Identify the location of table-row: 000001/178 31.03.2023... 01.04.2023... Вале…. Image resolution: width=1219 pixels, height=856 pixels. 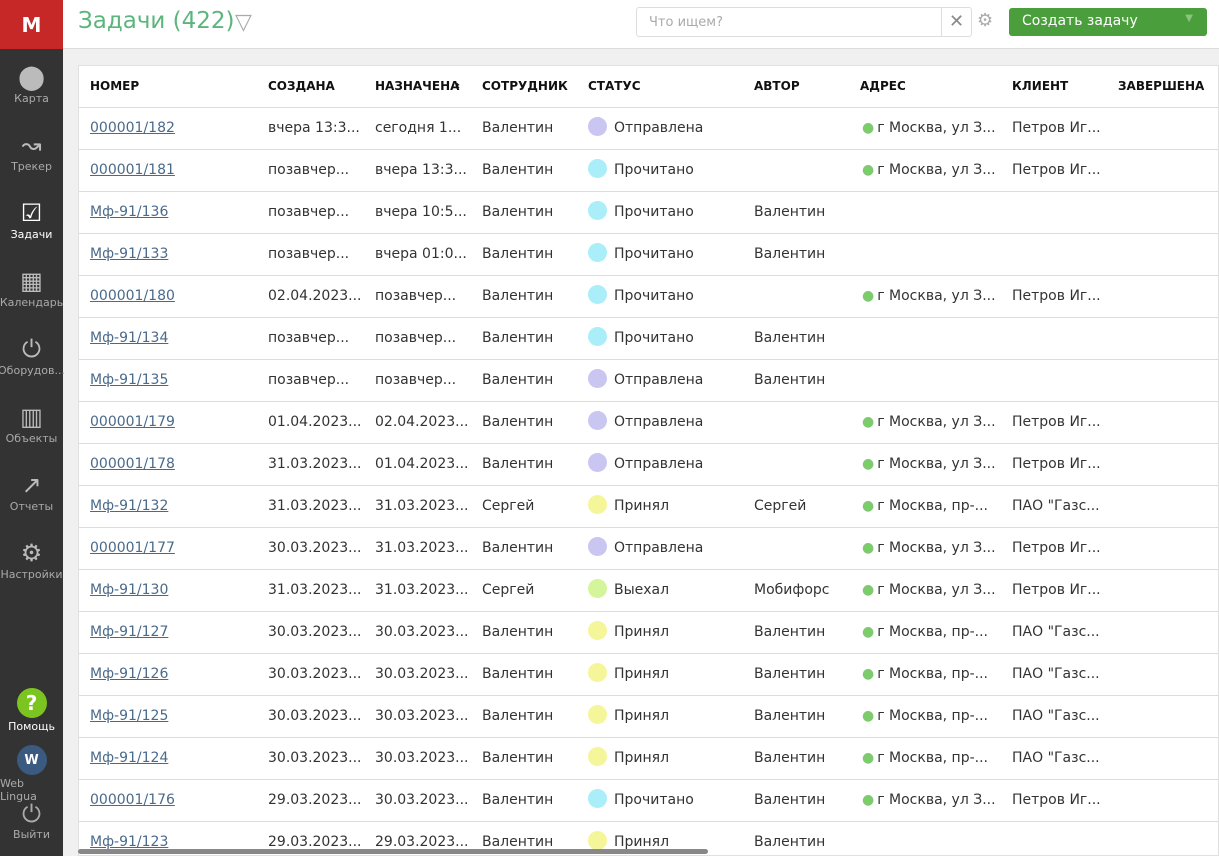
(648, 465).